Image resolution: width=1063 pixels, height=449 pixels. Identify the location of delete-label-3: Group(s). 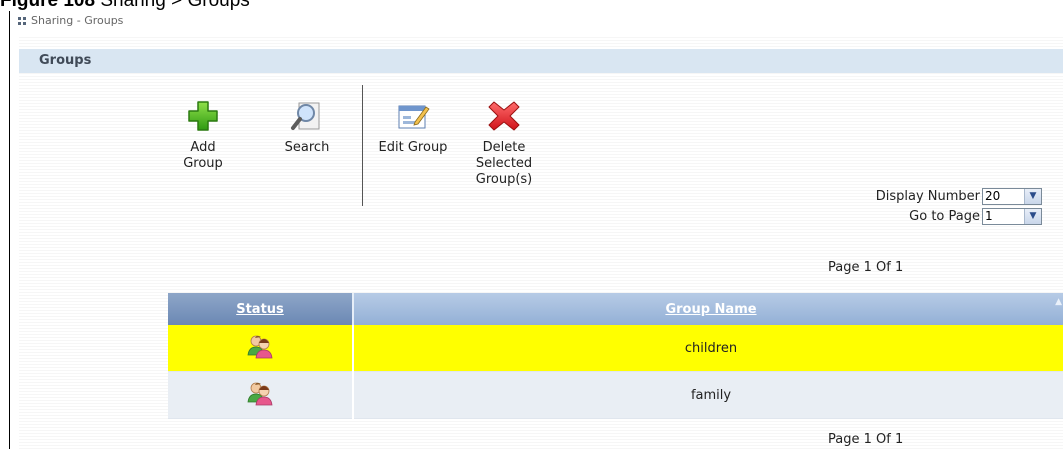
(504, 179).